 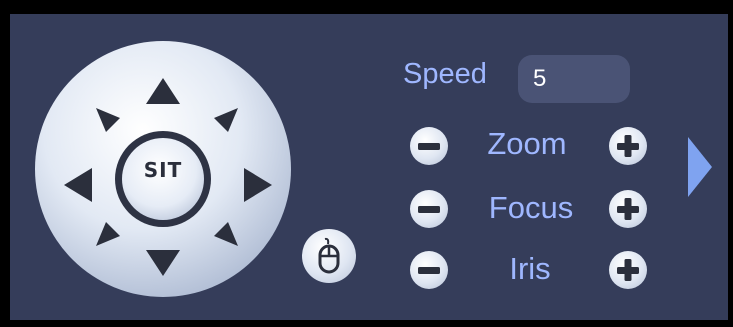 I want to click on focus-plus-button, so click(x=628, y=209).